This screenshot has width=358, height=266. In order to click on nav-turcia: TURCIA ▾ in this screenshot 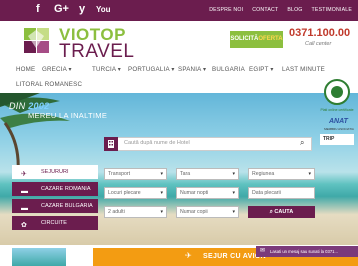, I will do `click(106, 69)`.